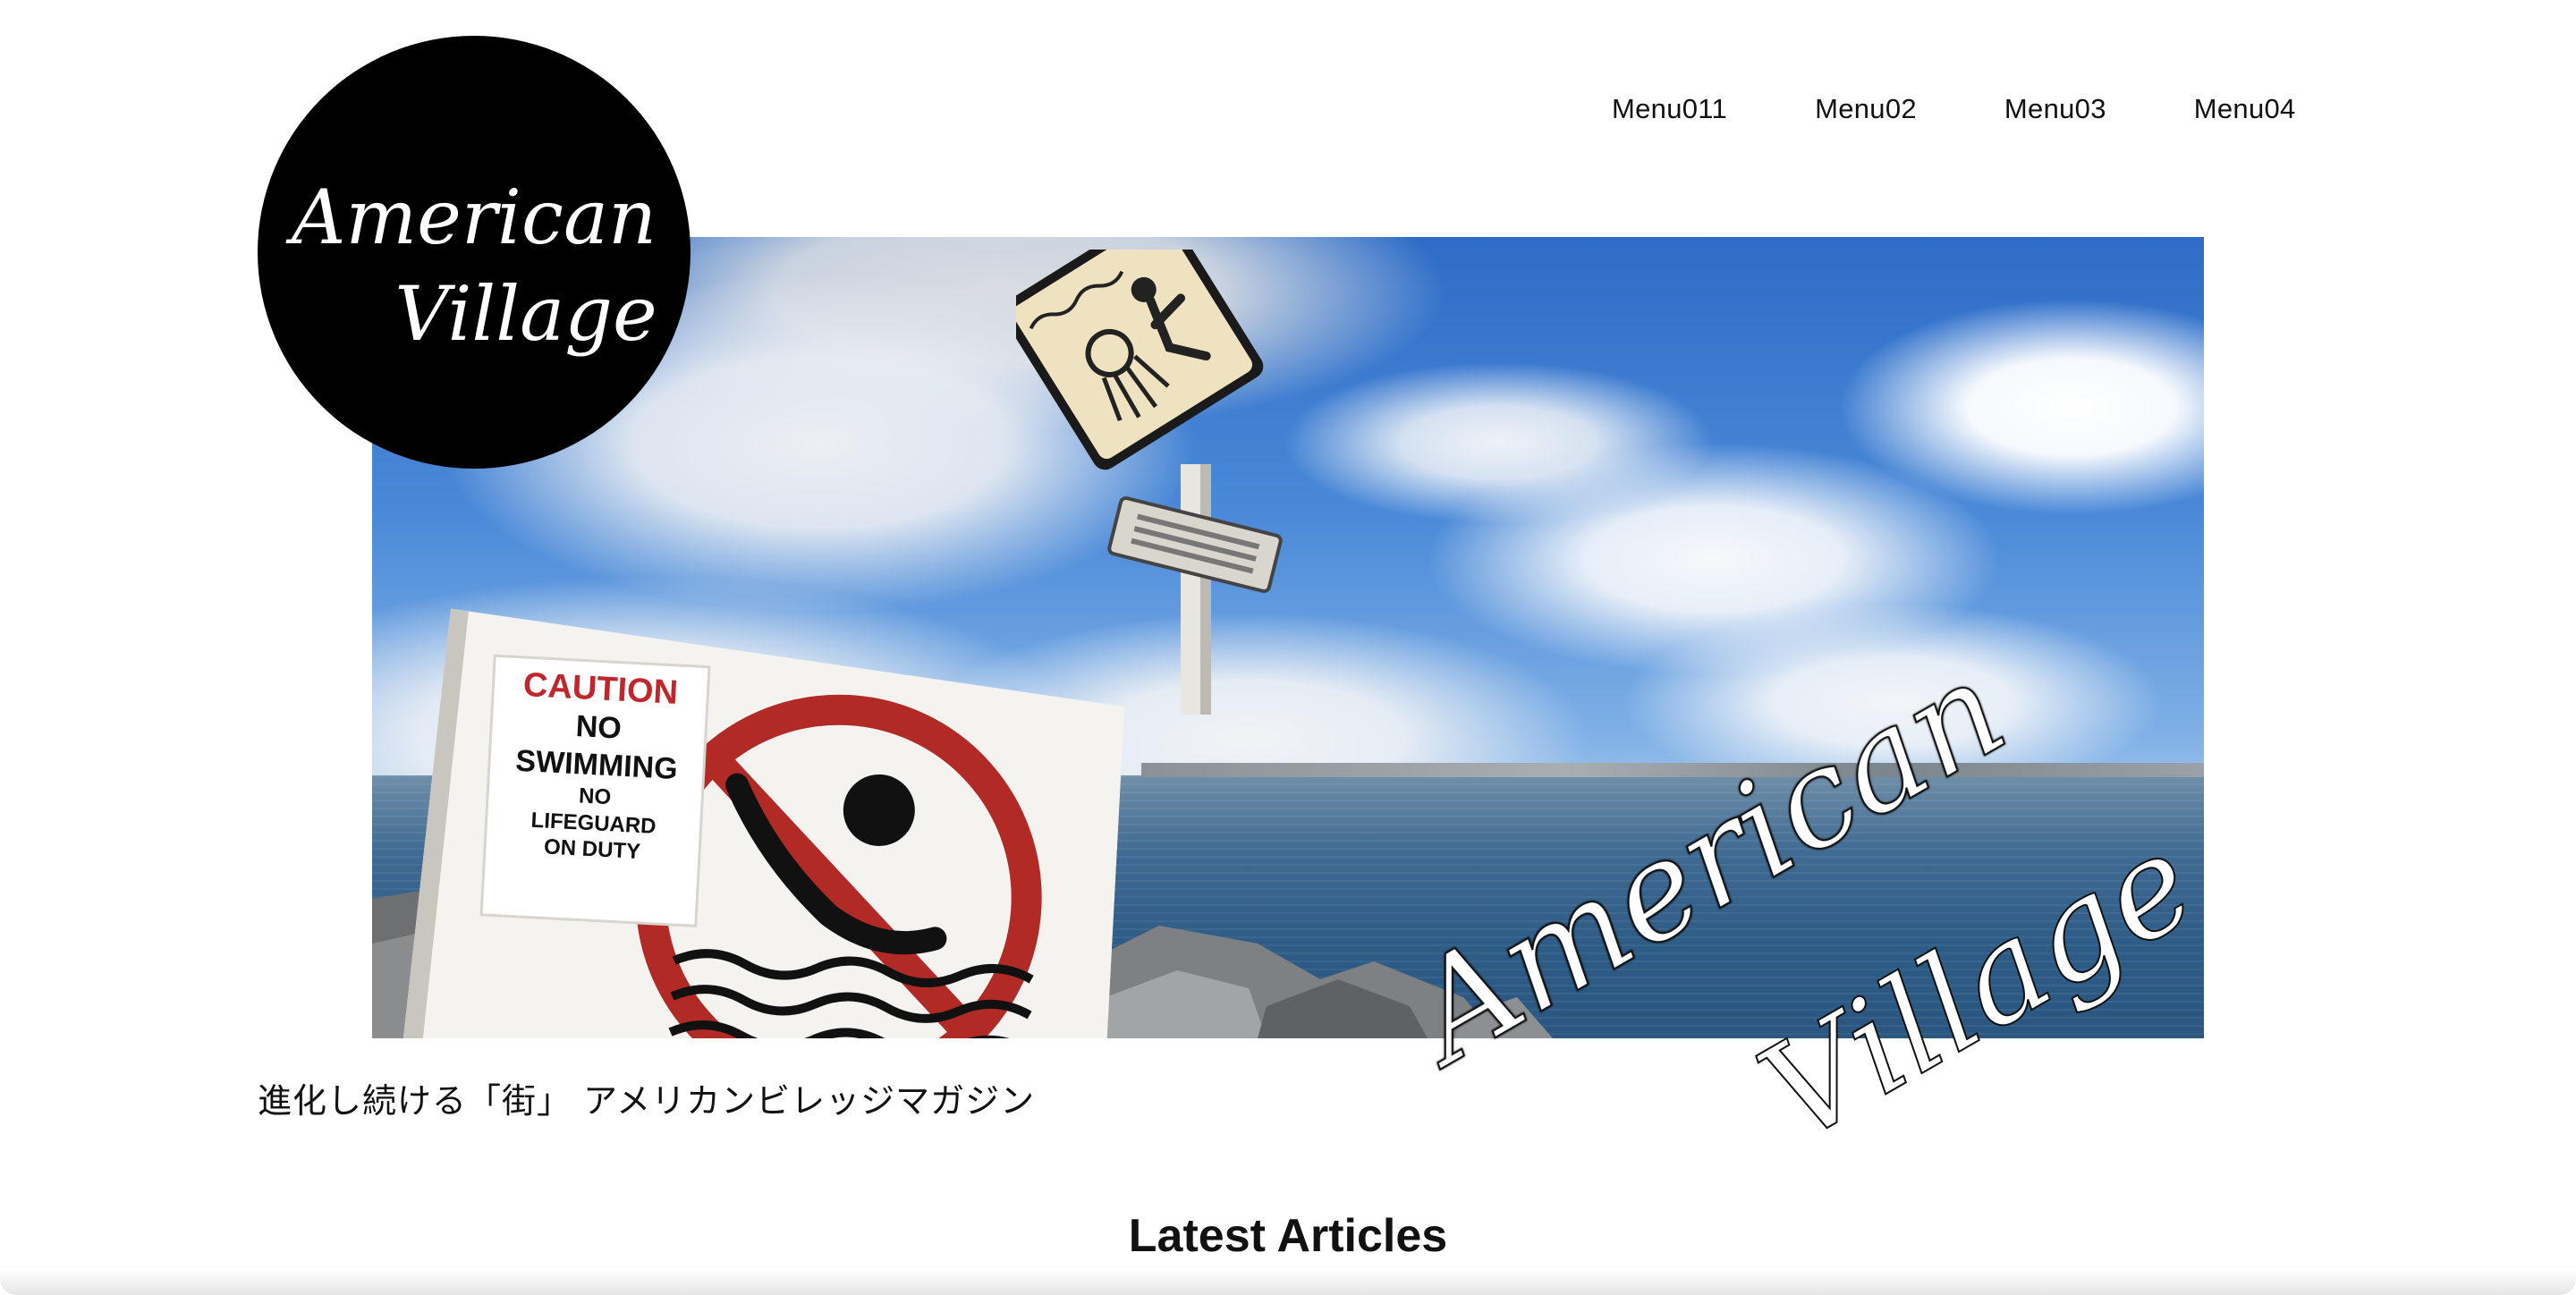 This screenshot has width=2576, height=1295. Describe the element at coordinates (2055, 109) in the screenshot. I see `nav-item-menu03: Menu03` at that location.